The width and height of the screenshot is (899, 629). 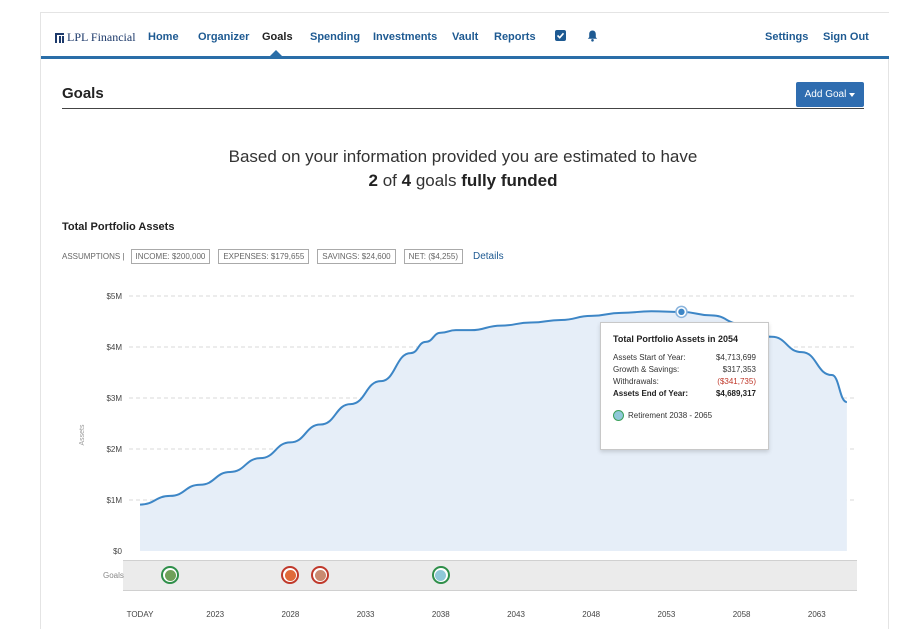 I want to click on x-tick-label: TODAY, so click(x=140, y=614).